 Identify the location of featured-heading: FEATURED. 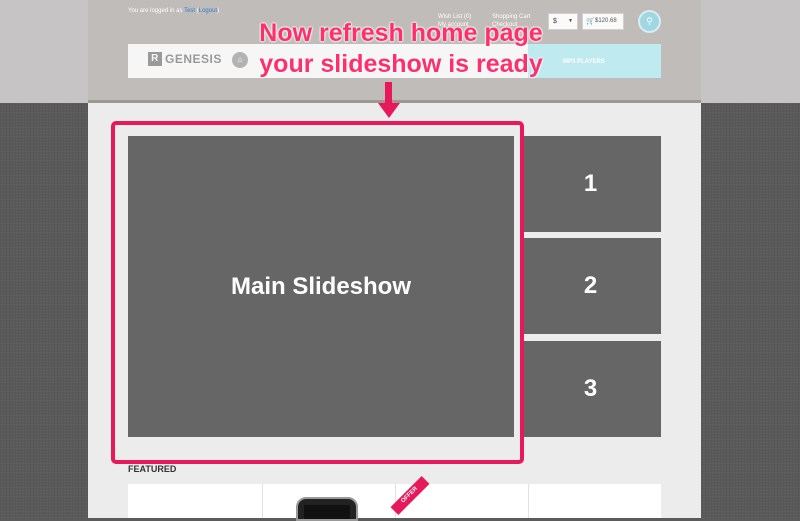
(152, 469).